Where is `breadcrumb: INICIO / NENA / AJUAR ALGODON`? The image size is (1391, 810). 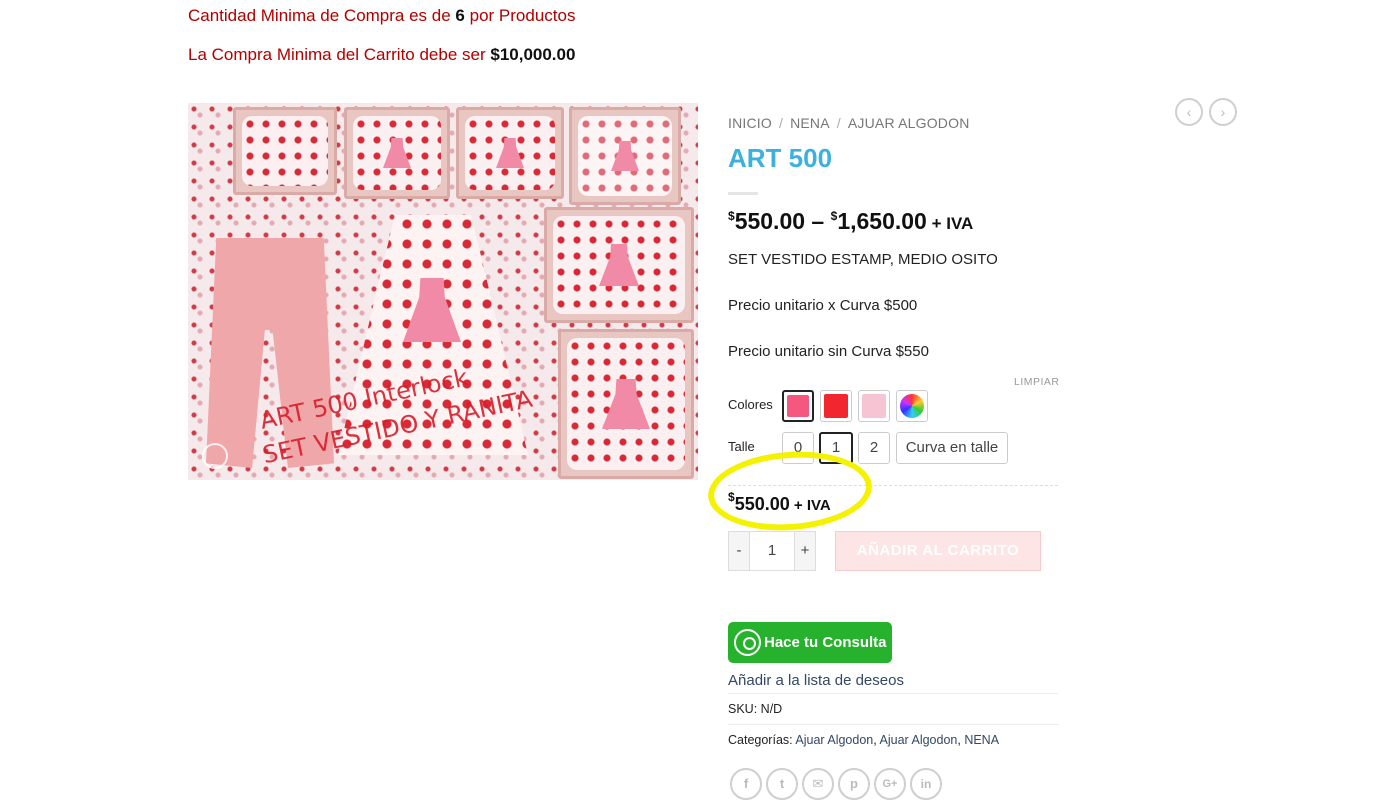
breadcrumb: INICIO / NENA / AJUAR ALGODON is located at coordinates (849, 123).